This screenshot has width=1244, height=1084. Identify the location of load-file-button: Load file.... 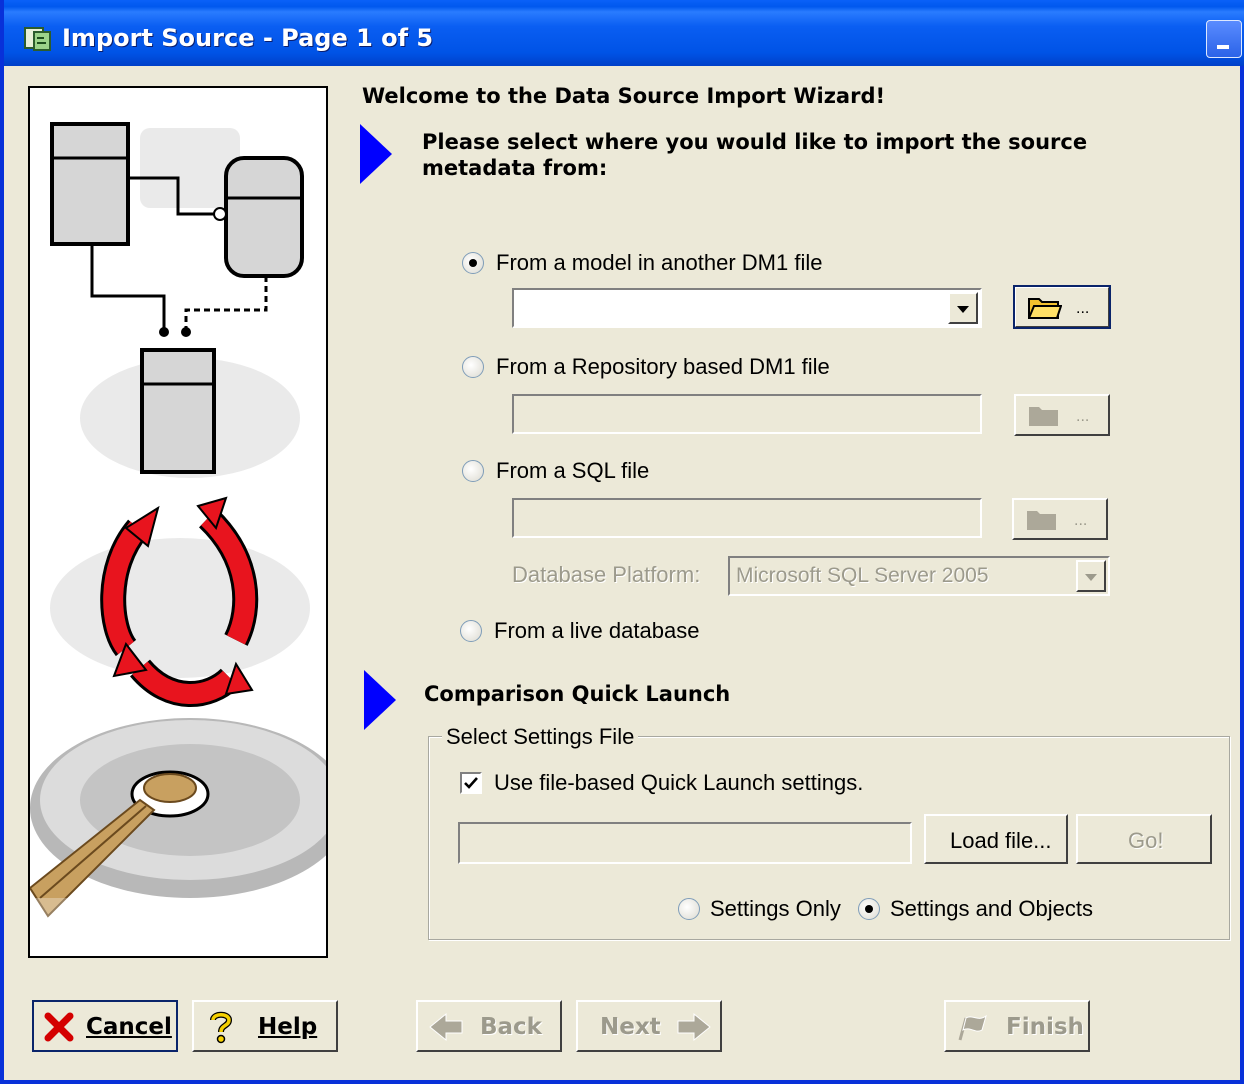
(996, 839).